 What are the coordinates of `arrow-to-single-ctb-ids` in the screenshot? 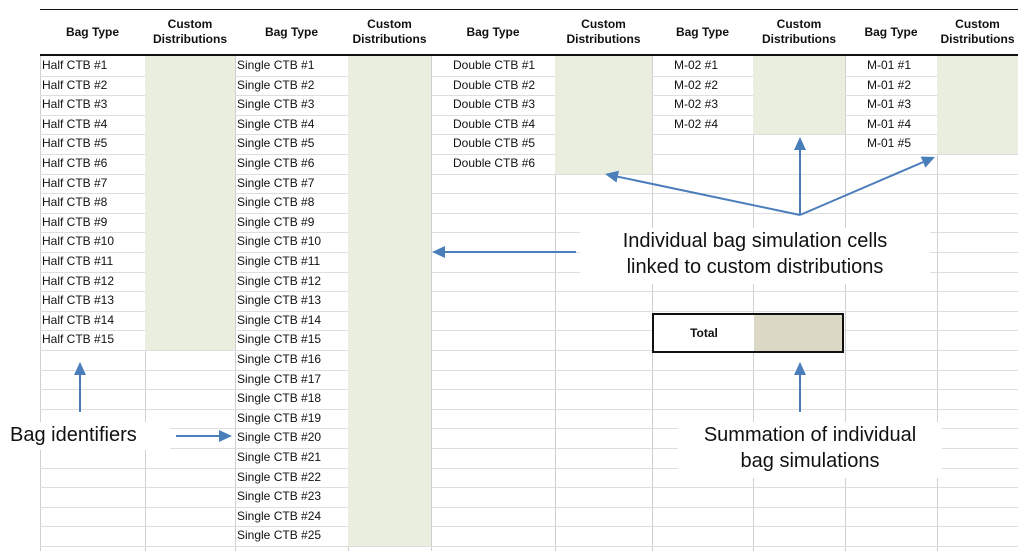 It's located at (204, 436).